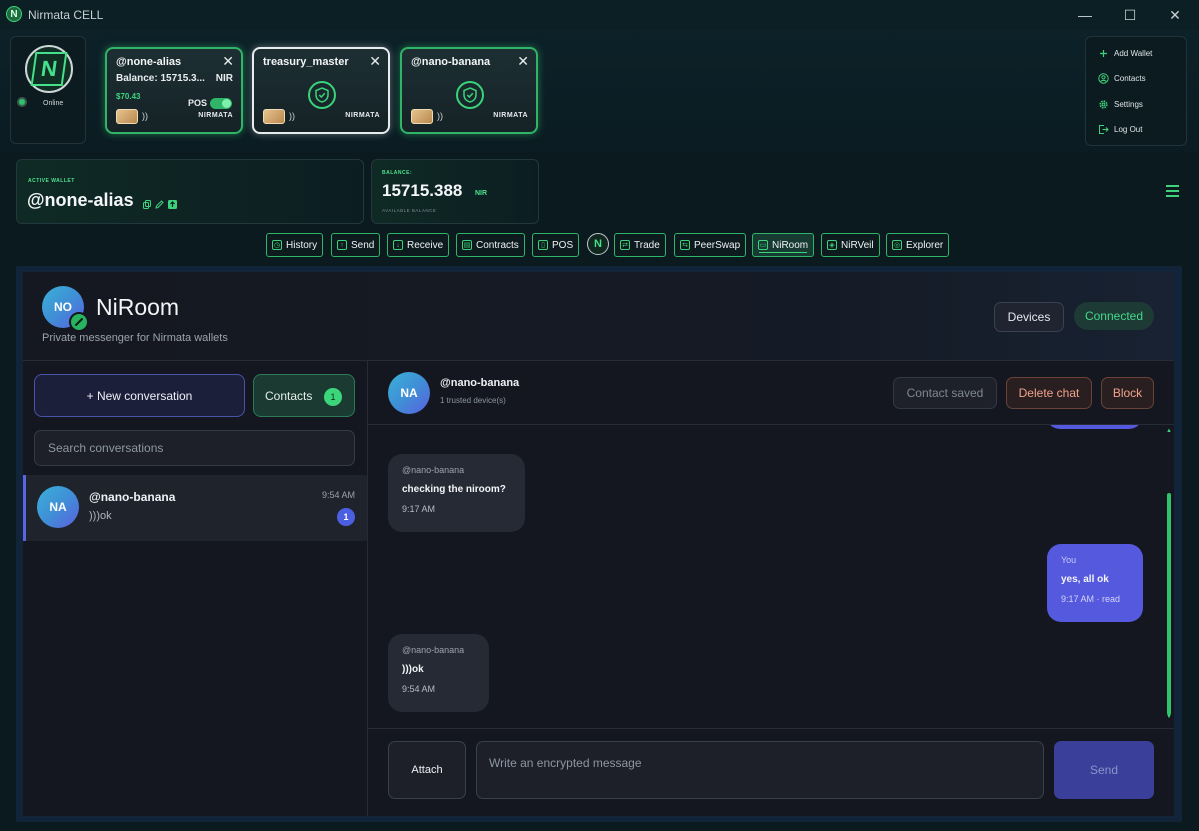  What do you see at coordinates (640, 245) in the screenshot?
I see `nav-trade-button: ⇄ Trade` at bounding box center [640, 245].